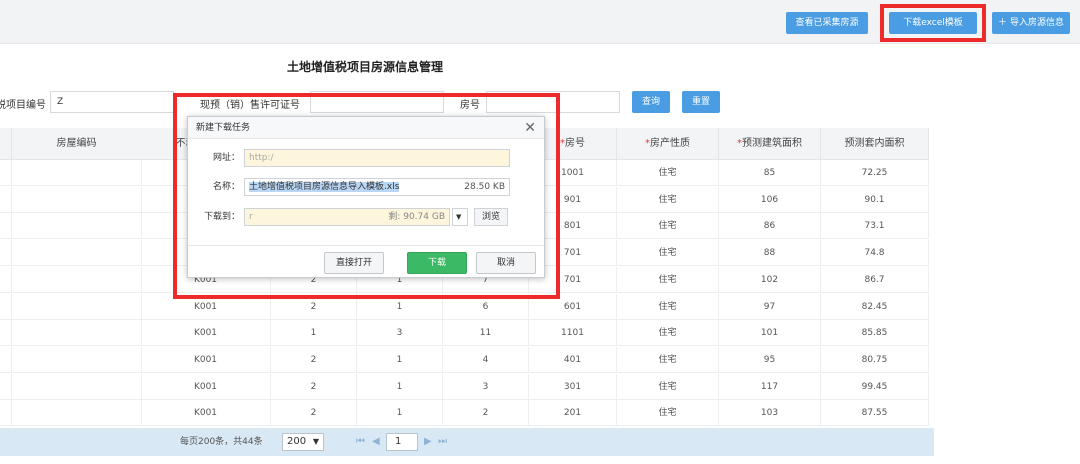 Image resolution: width=1080 pixels, height=464 pixels. Describe the element at coordinates (23, 105) in the screenshot. I see `project-no-label: 税项目编号` at that location.